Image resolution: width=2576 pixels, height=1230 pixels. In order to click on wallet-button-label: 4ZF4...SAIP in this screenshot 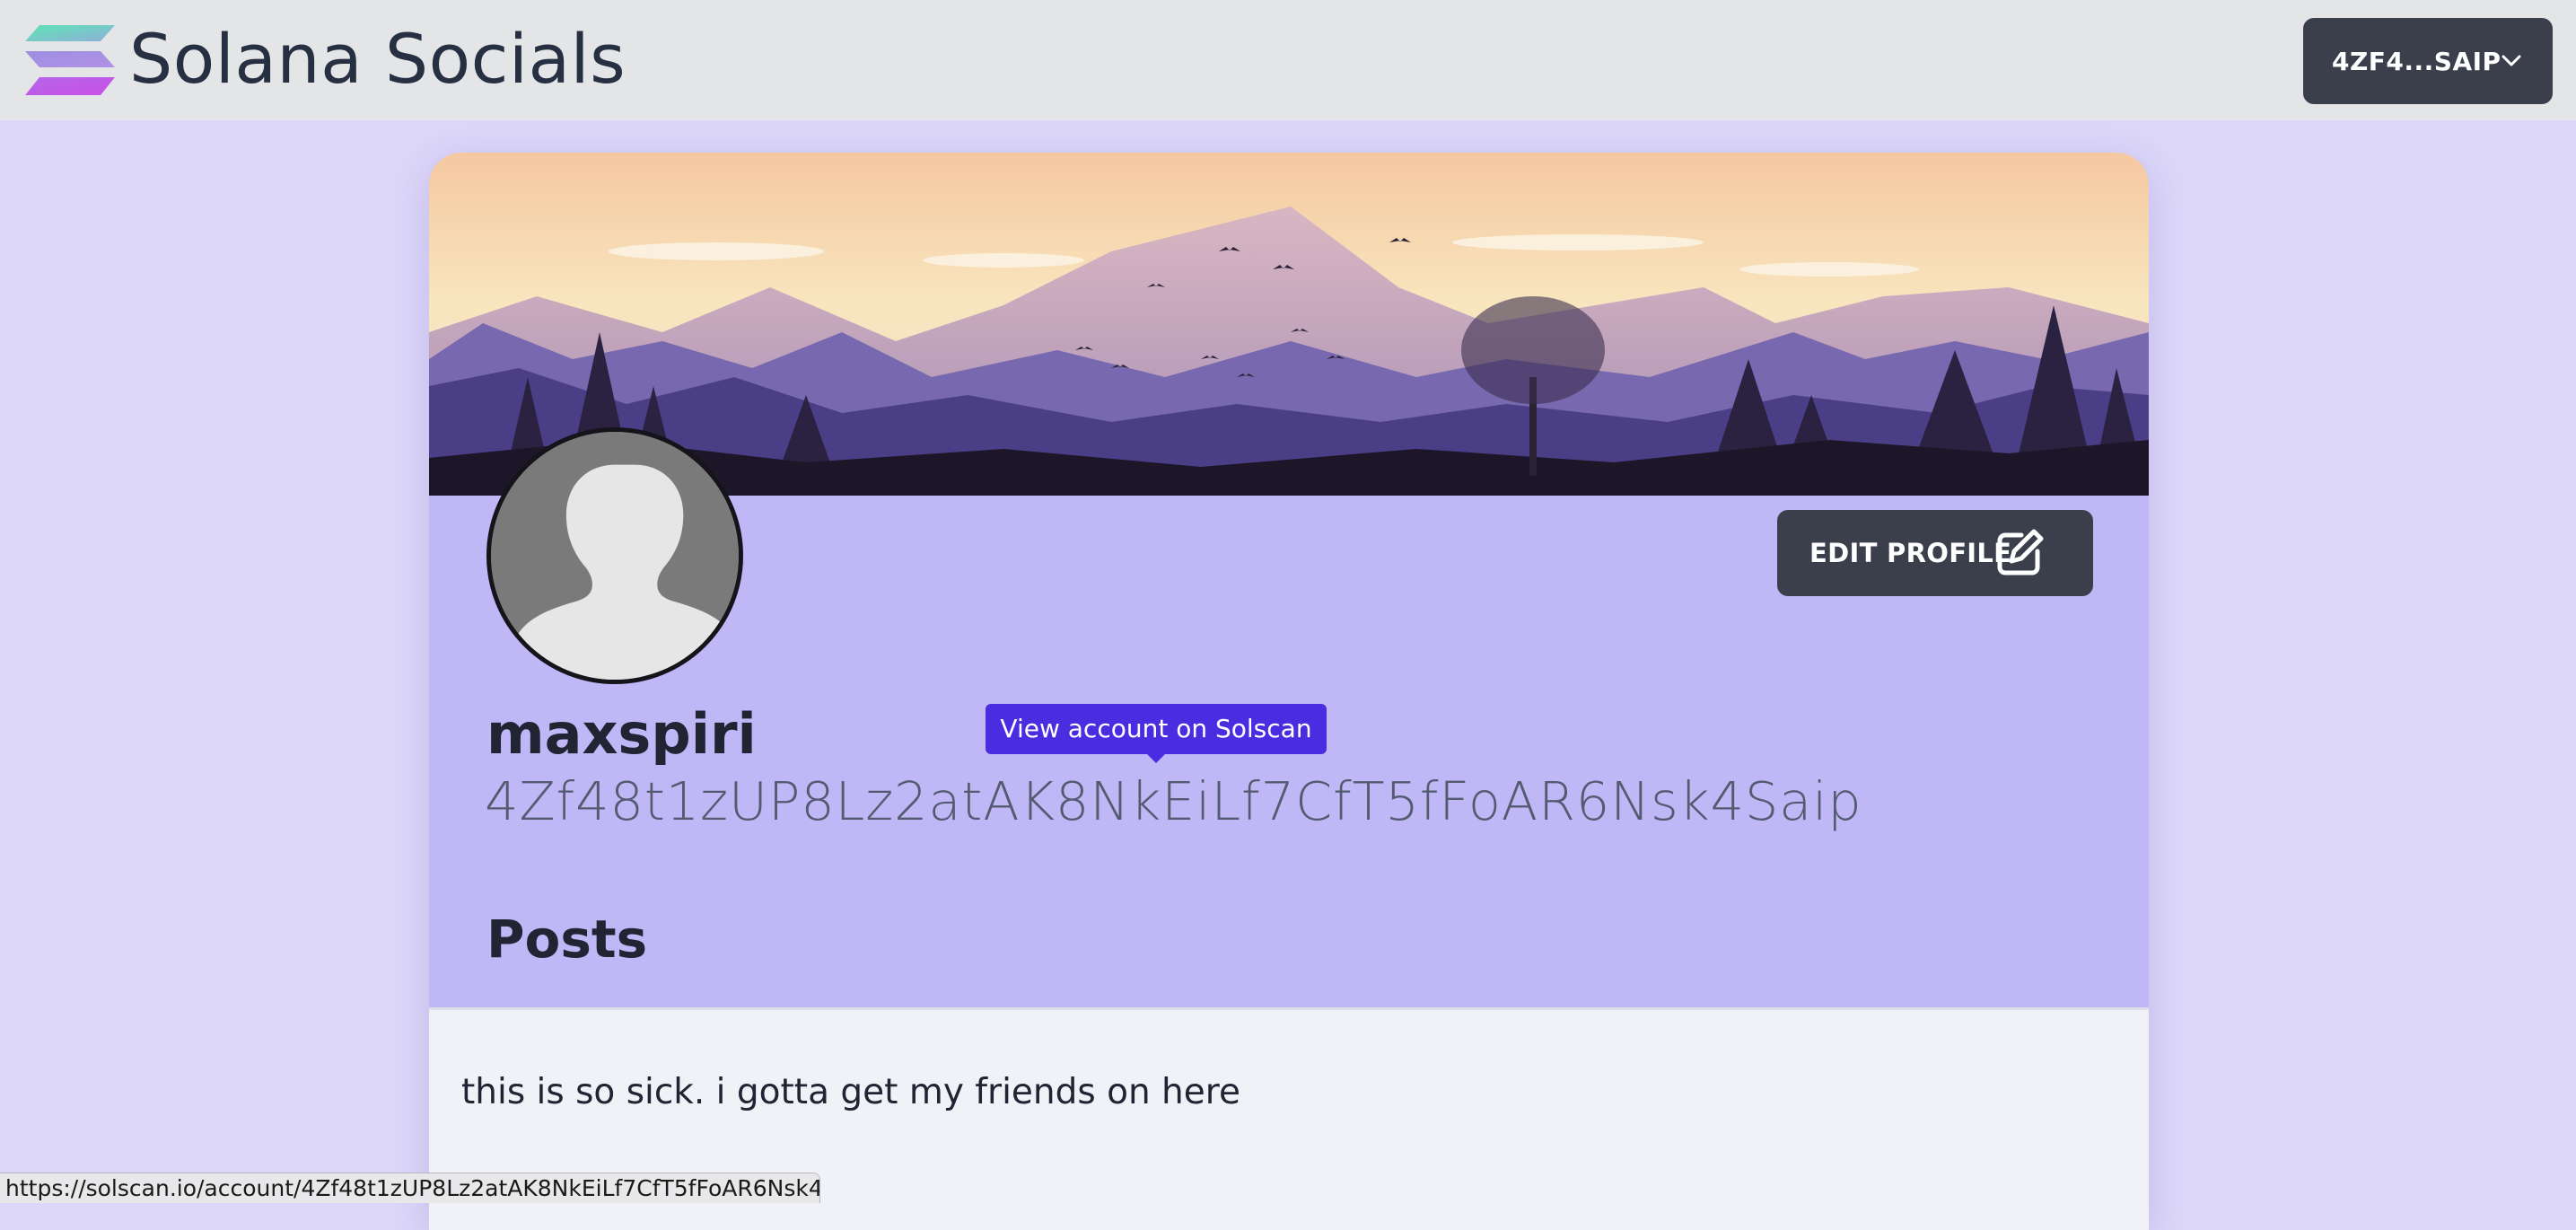, I will do `click(2417, 61)`.